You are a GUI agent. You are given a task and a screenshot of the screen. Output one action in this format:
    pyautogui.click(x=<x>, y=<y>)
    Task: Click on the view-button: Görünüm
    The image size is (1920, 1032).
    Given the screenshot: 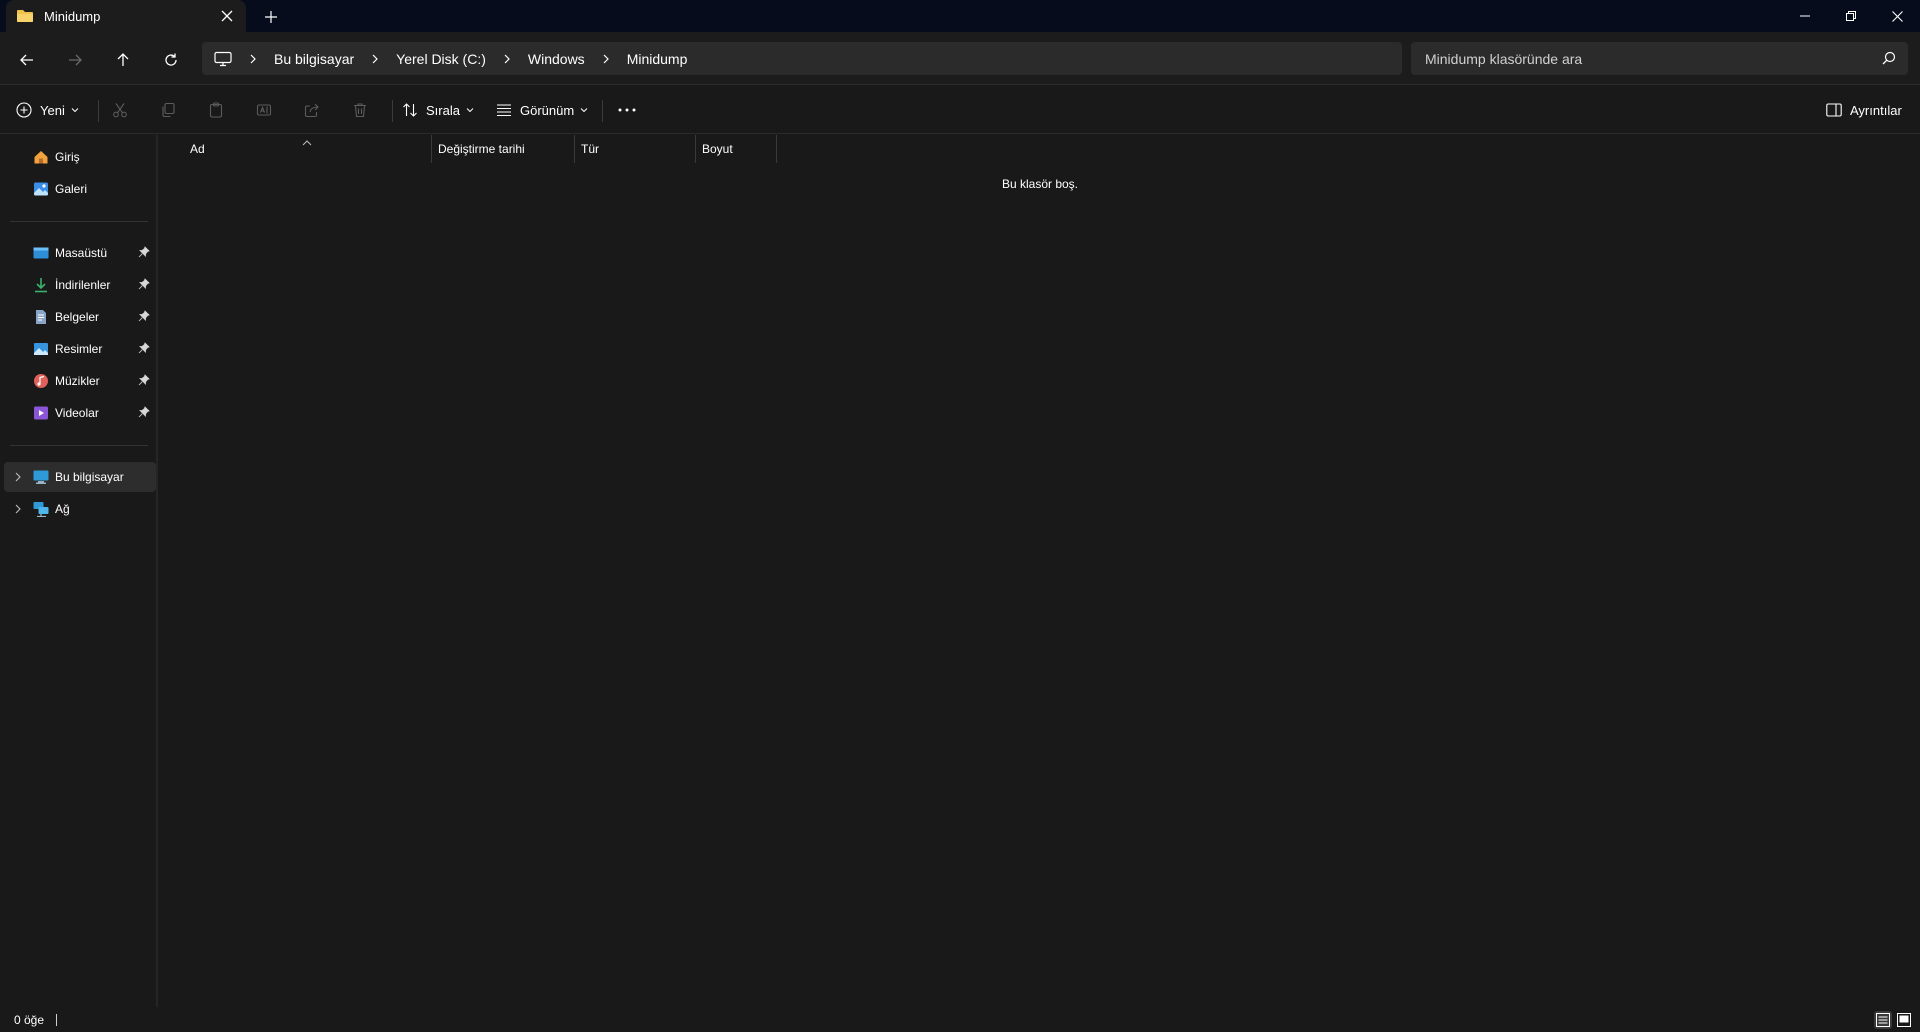 What is the action you would take?
    pyautogui.click(x=542, y=110)
    